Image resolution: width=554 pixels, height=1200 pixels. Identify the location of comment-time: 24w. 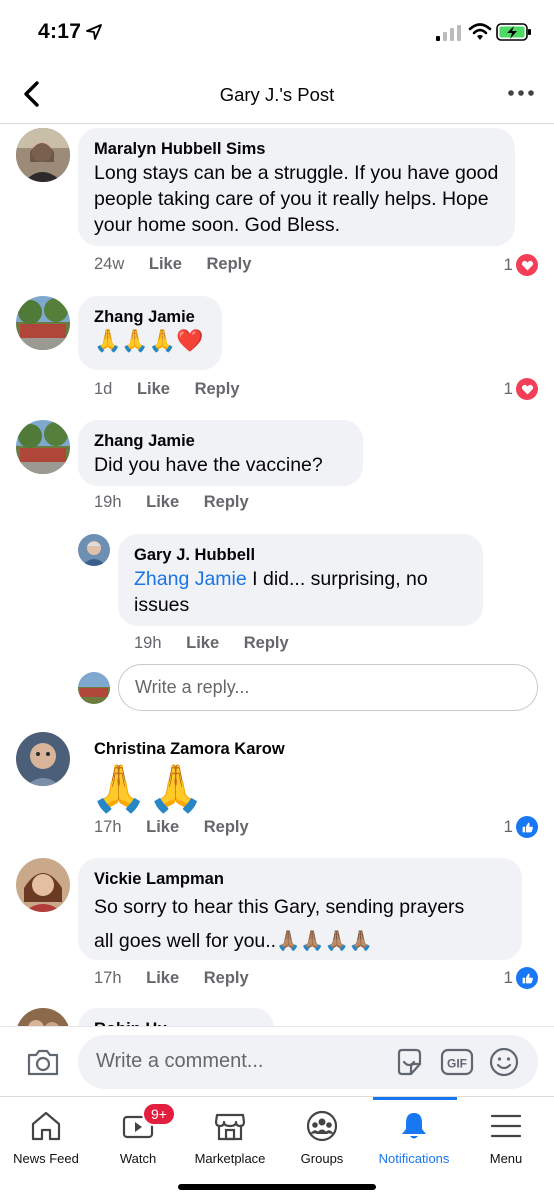
(109, 264).